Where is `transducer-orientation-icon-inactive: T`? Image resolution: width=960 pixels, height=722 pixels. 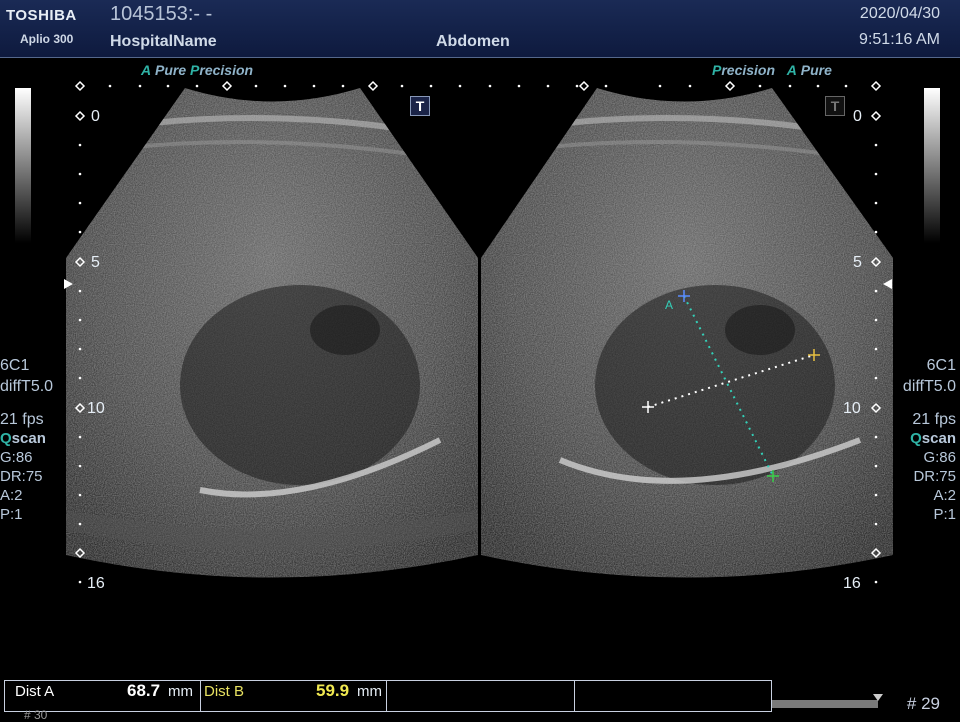 transducer-orientation-icon-inactive: T is located at coordinates (835, 106).